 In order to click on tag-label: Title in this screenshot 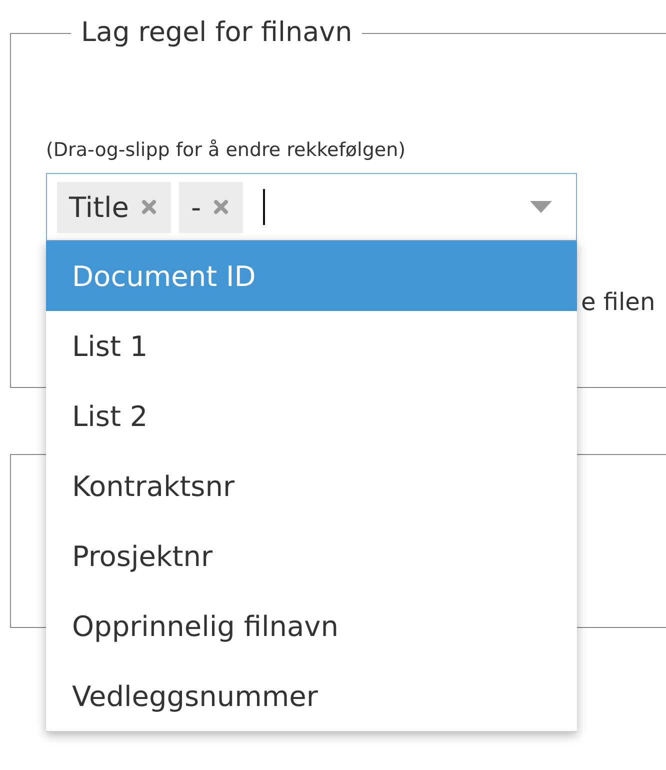, I will do `click(99, 207)`.